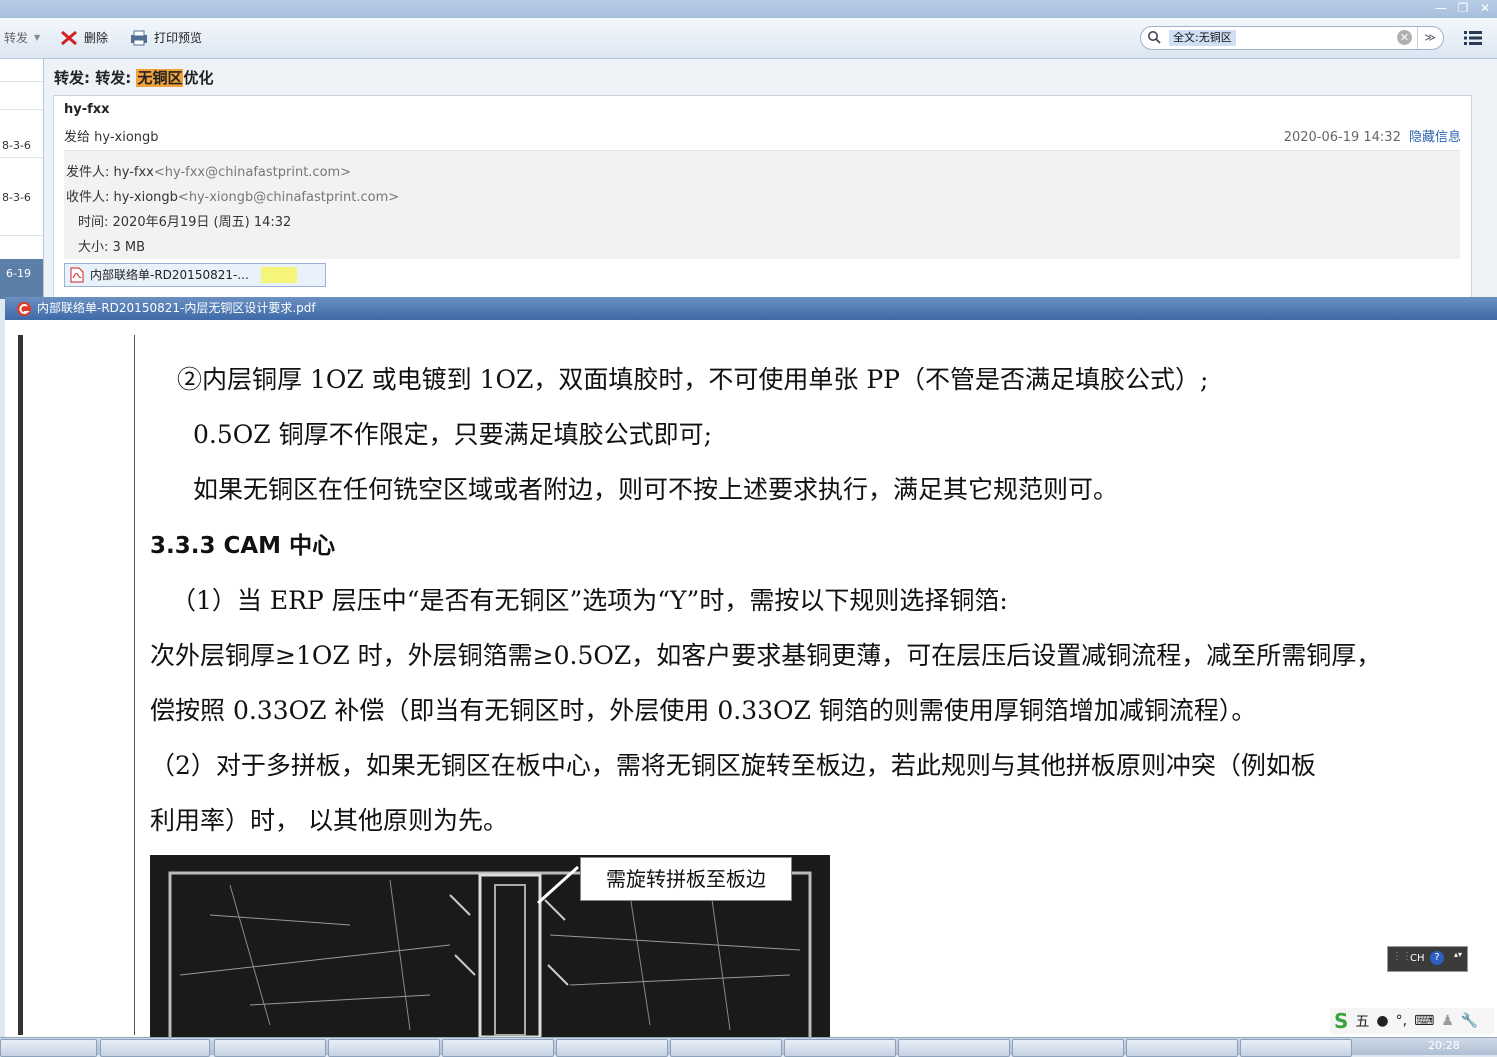 This screenshot has height=1057, width=1497. What do you see at coordinates (139, 38) in the screenshot?
I see `printer-icon` at bounding box center [139, 38].